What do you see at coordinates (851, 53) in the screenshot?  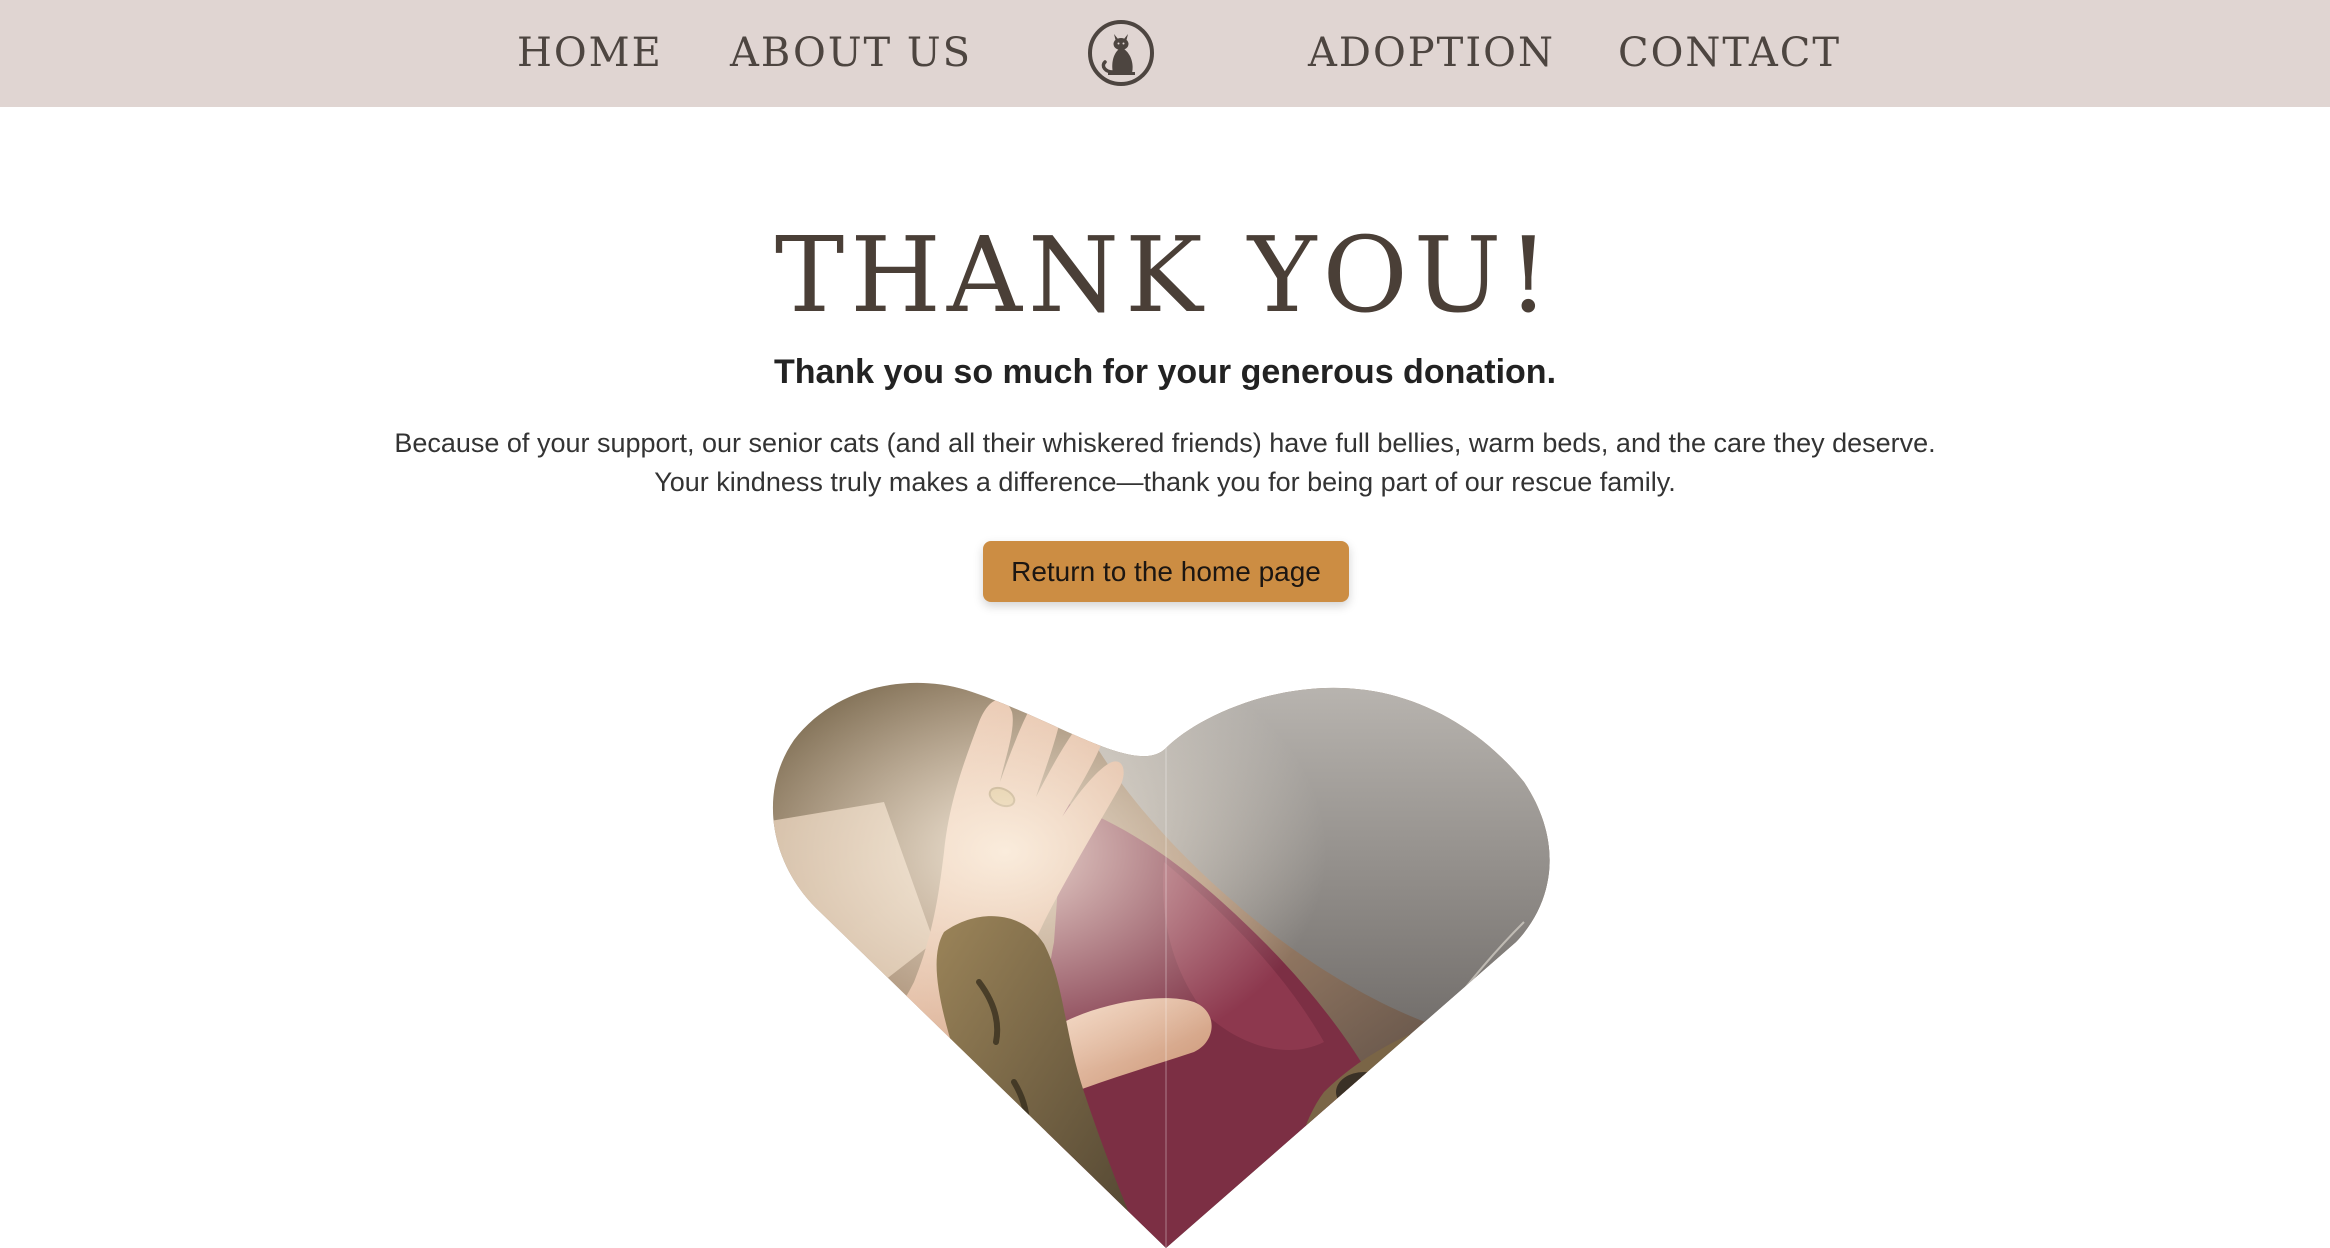 I see `nav-link-about-us: ABOUT US` at bounding box center [851, 53].